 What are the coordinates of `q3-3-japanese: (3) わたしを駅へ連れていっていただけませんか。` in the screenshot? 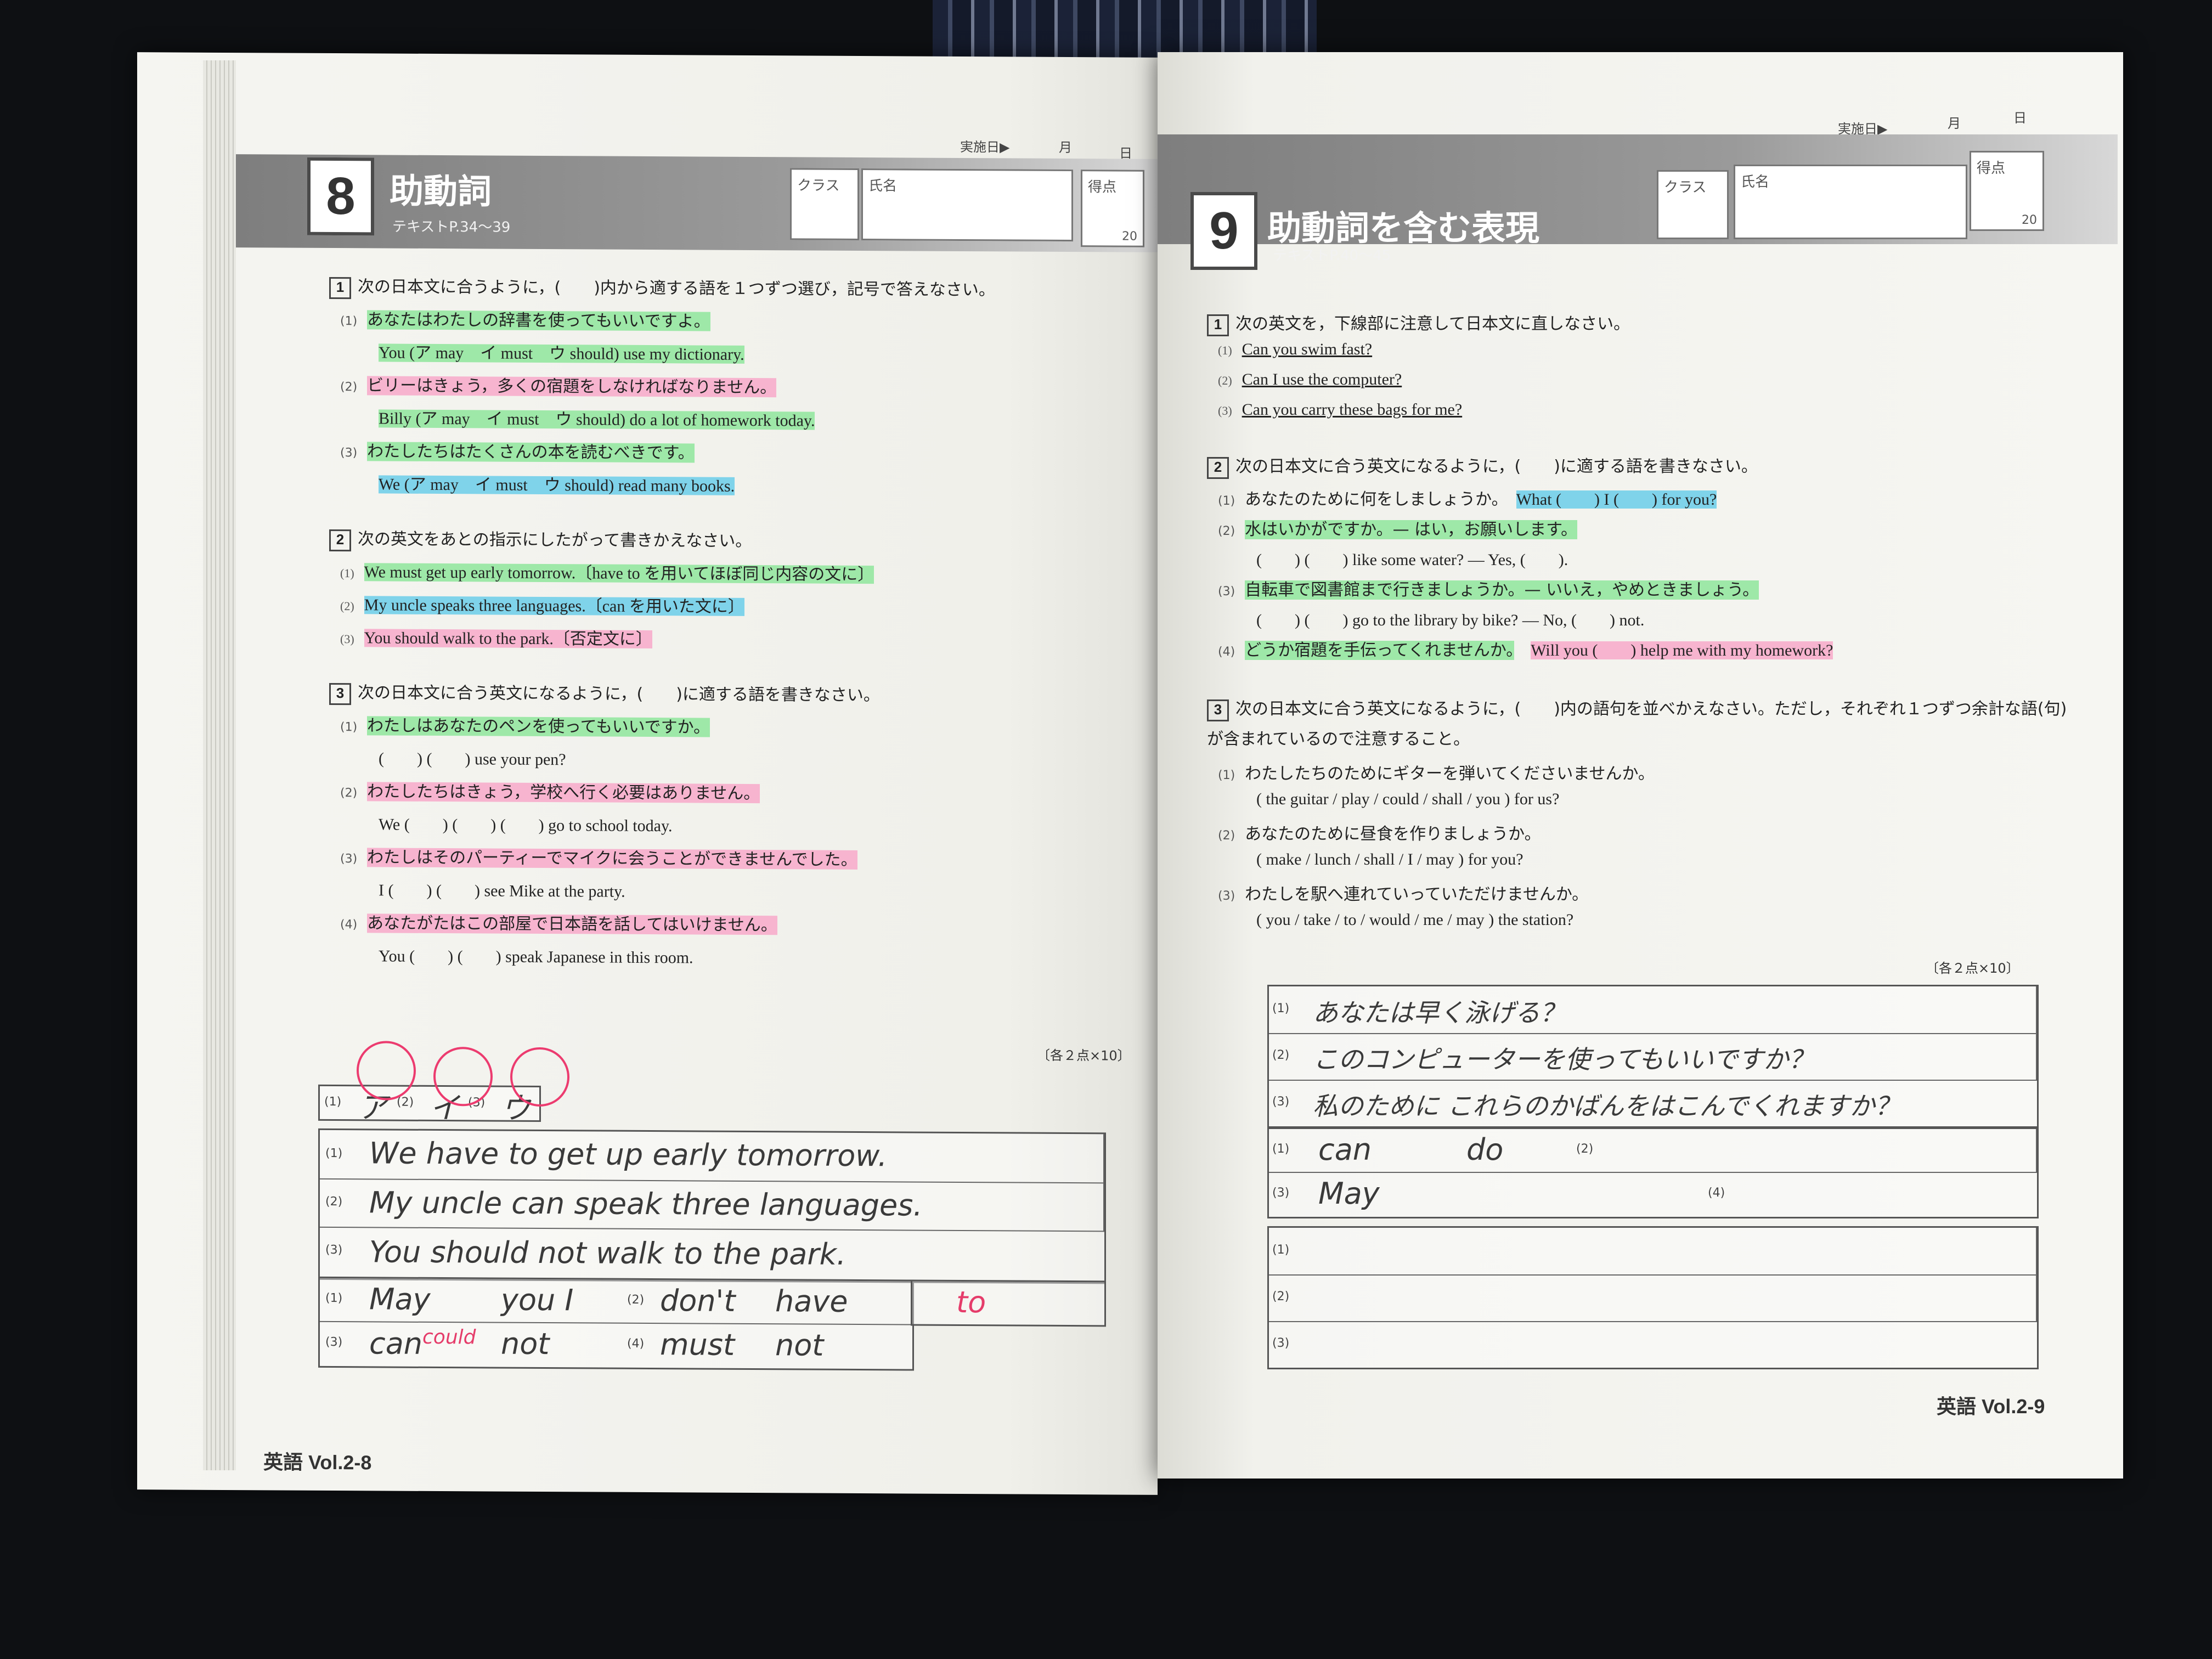 It's located at (1403, 895).